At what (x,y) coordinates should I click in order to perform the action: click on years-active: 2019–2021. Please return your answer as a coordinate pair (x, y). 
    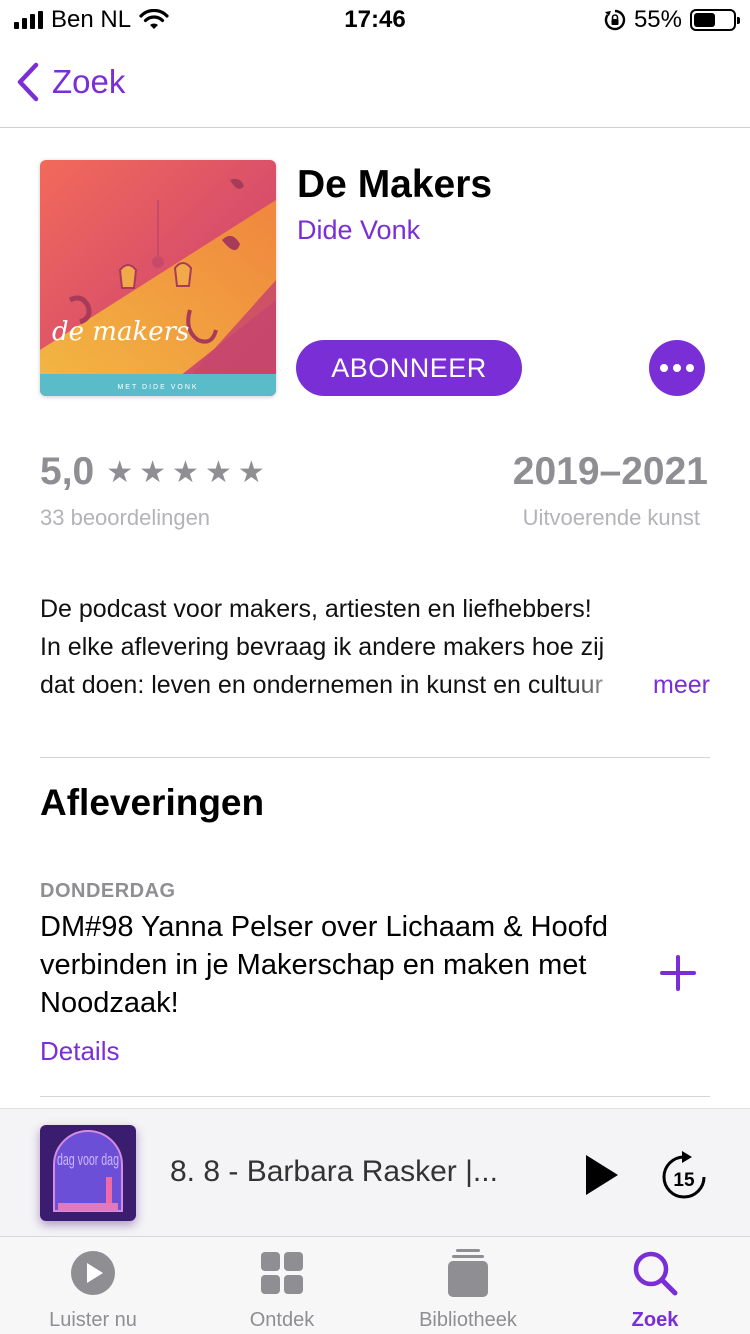
    Looking at the image, I should click on (610, 471).